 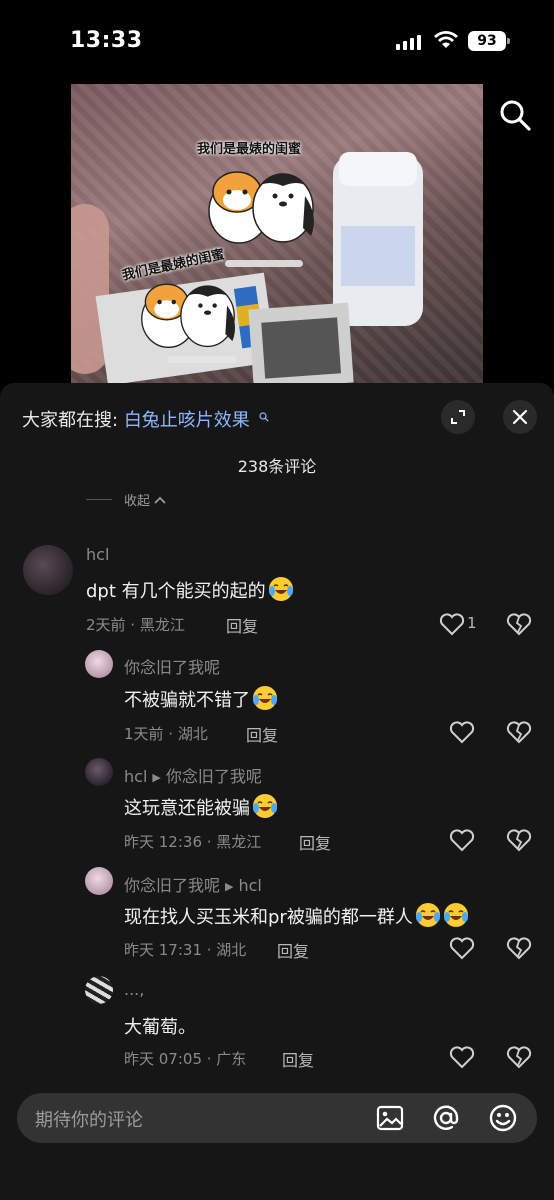 I want to click on comment-meta: 昨天 12:36 · 黑龙江, so click(x=193, y=842).